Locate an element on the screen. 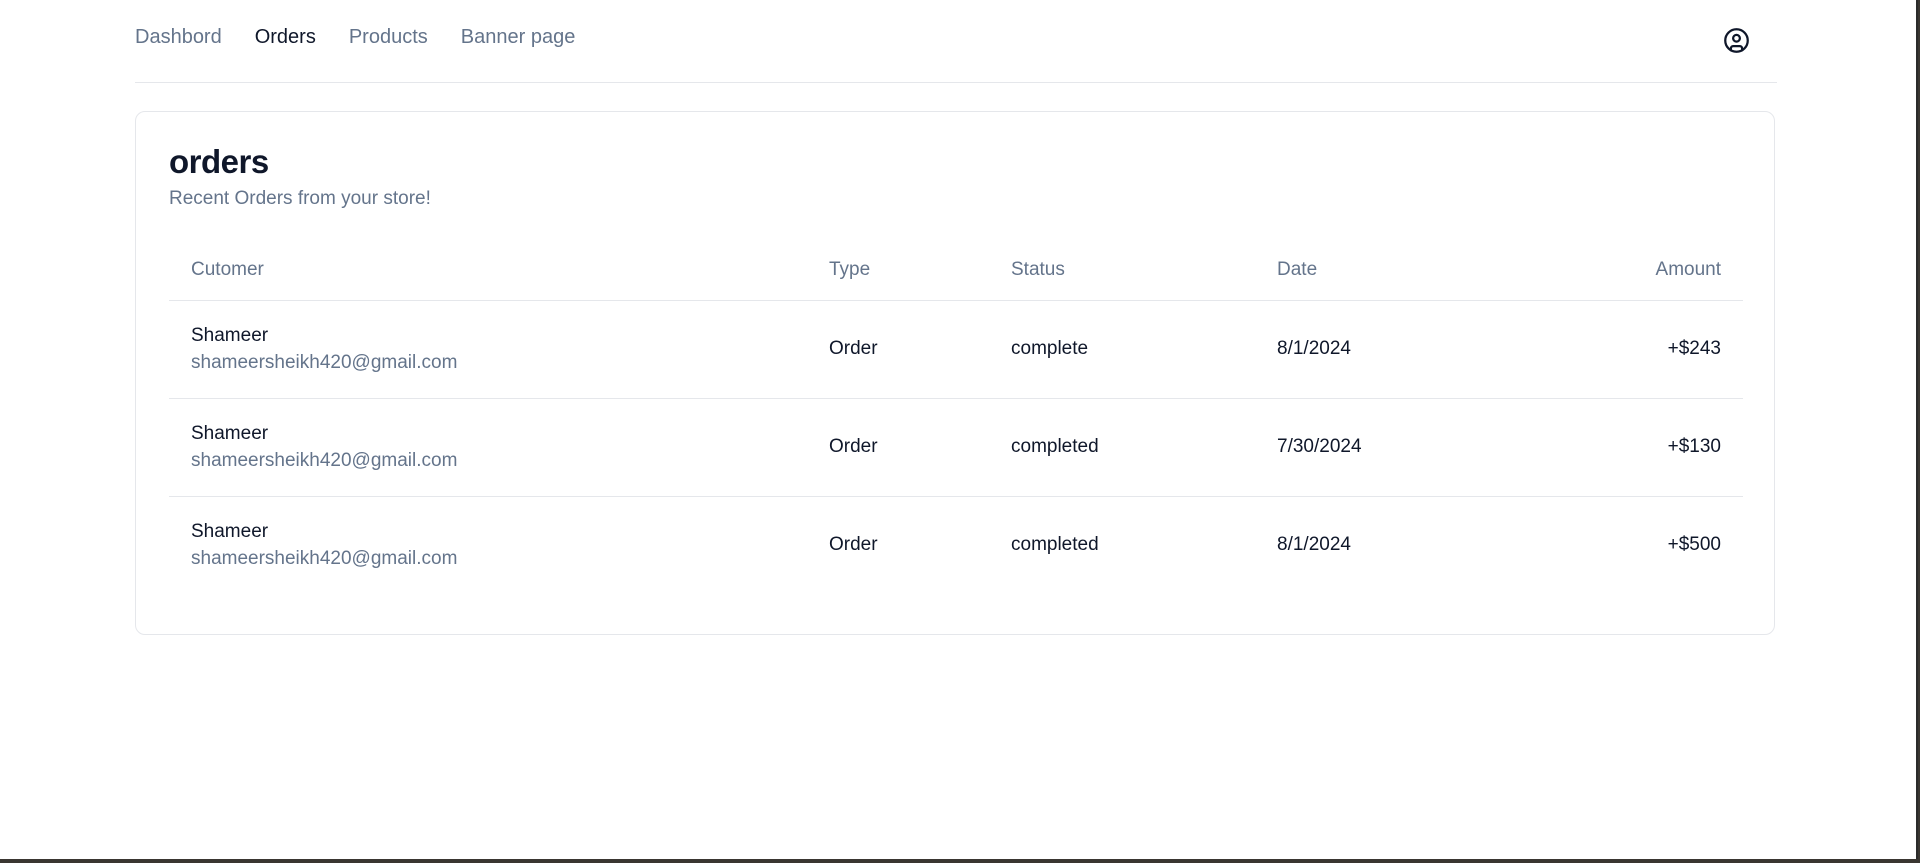  header-type: Type is located at coordinates (850, 269).